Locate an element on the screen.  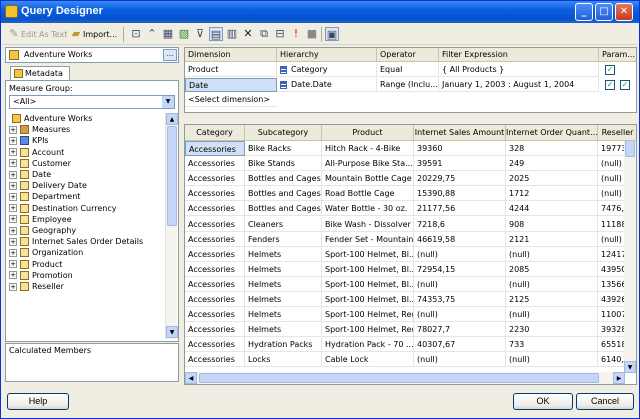
help-button: Help is located at coordinates (38, 401).